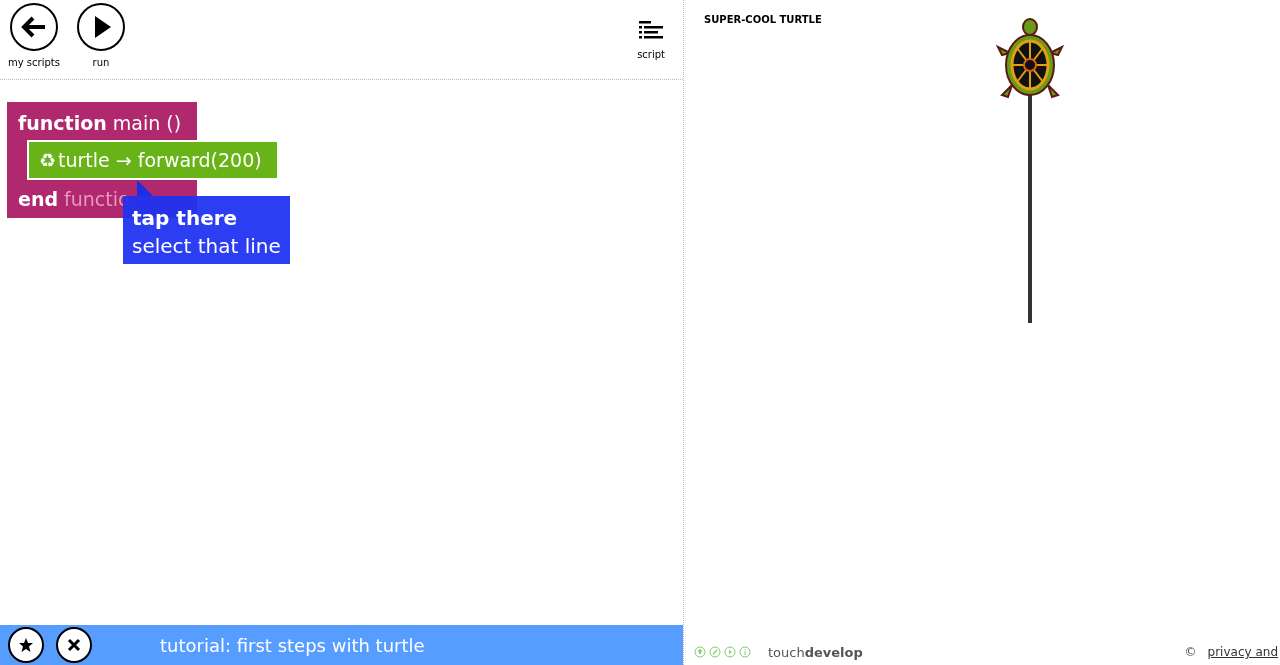  I want to click on close-button, so click(74, 645).